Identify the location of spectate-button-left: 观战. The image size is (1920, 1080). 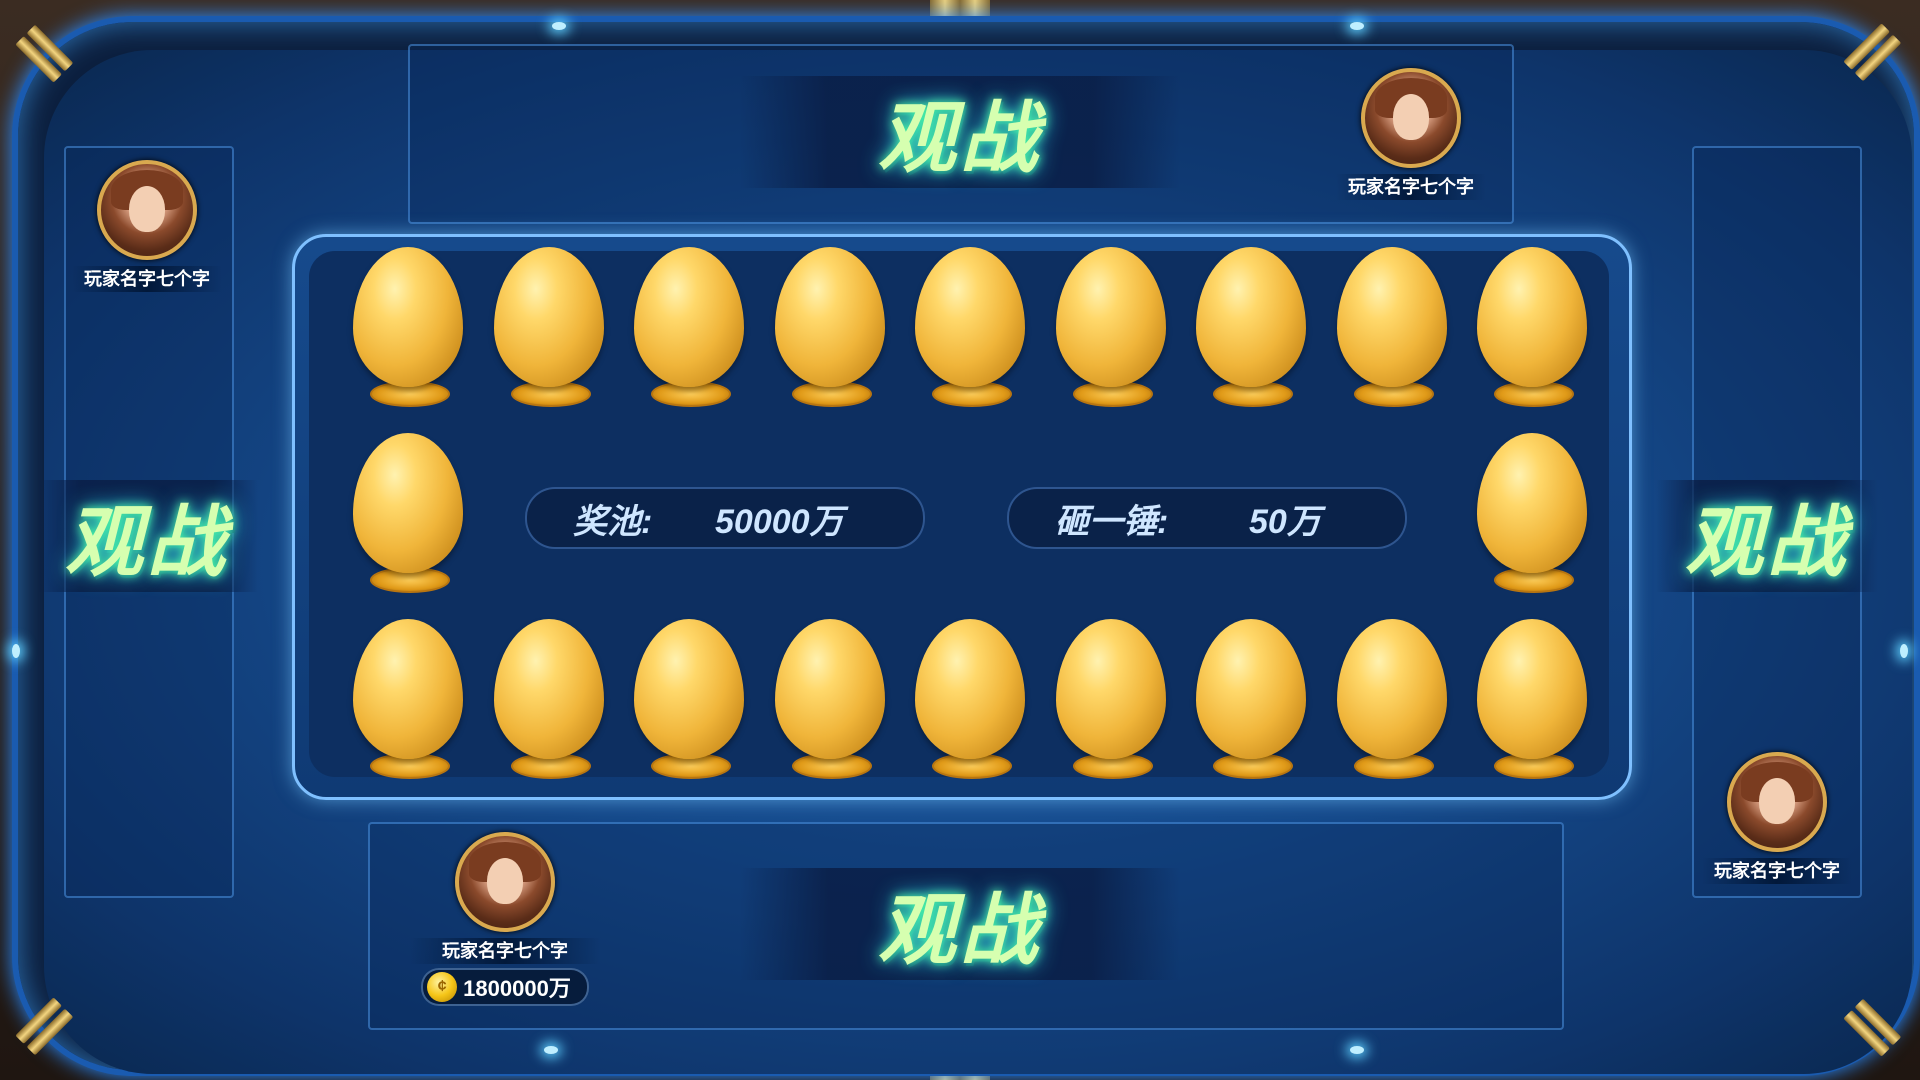
(147, 536).